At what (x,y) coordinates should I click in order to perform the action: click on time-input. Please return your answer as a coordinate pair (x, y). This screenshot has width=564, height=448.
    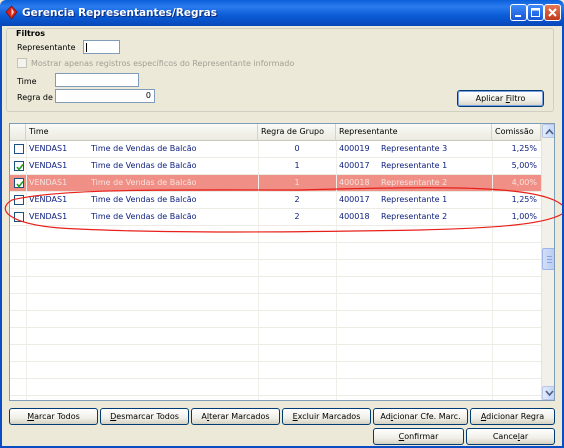
    Looking at the image, I should click on (97, 80).